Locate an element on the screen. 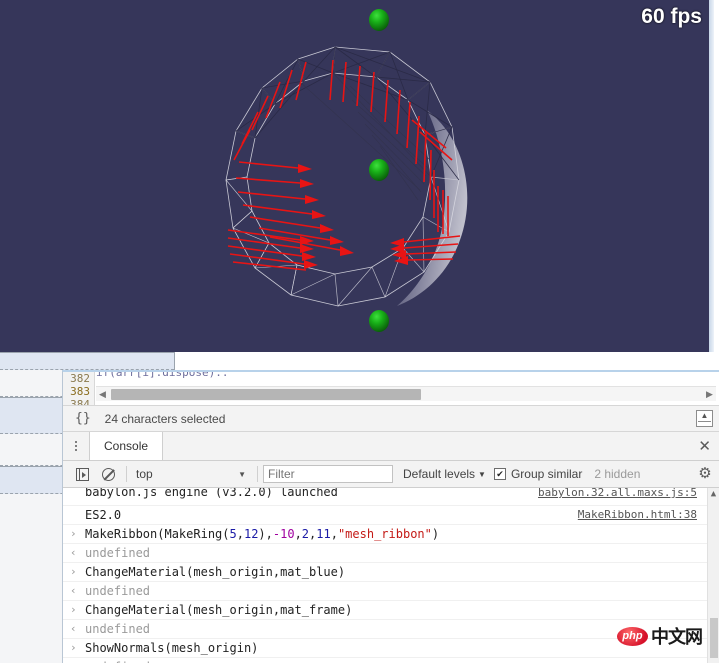 The image size is (719, 663). execution-context-selector: top ▼ is located at coordinates (192, 474).